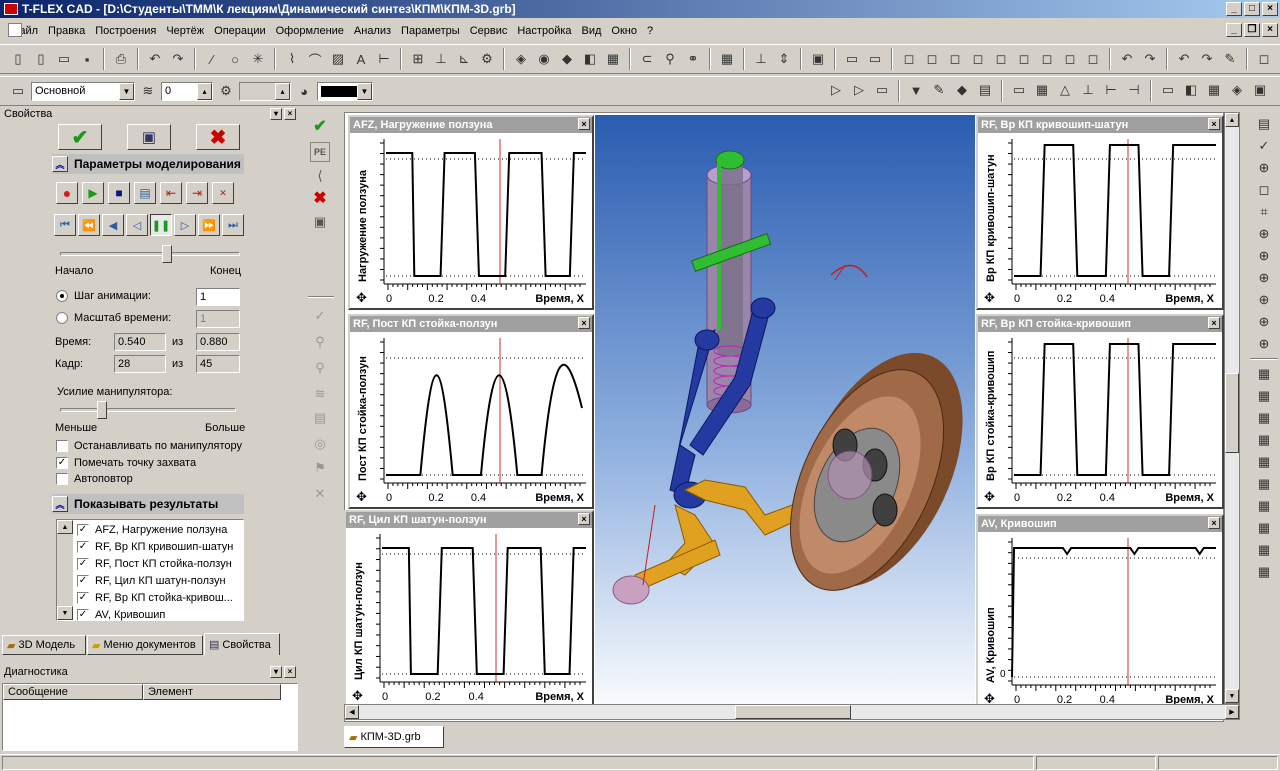 The width and height of the screenshot is (1280, 771). Describe the element at coordinates (1264, 374) in the screenshot. I see `view-tool-12-icon: ▦` at that location.